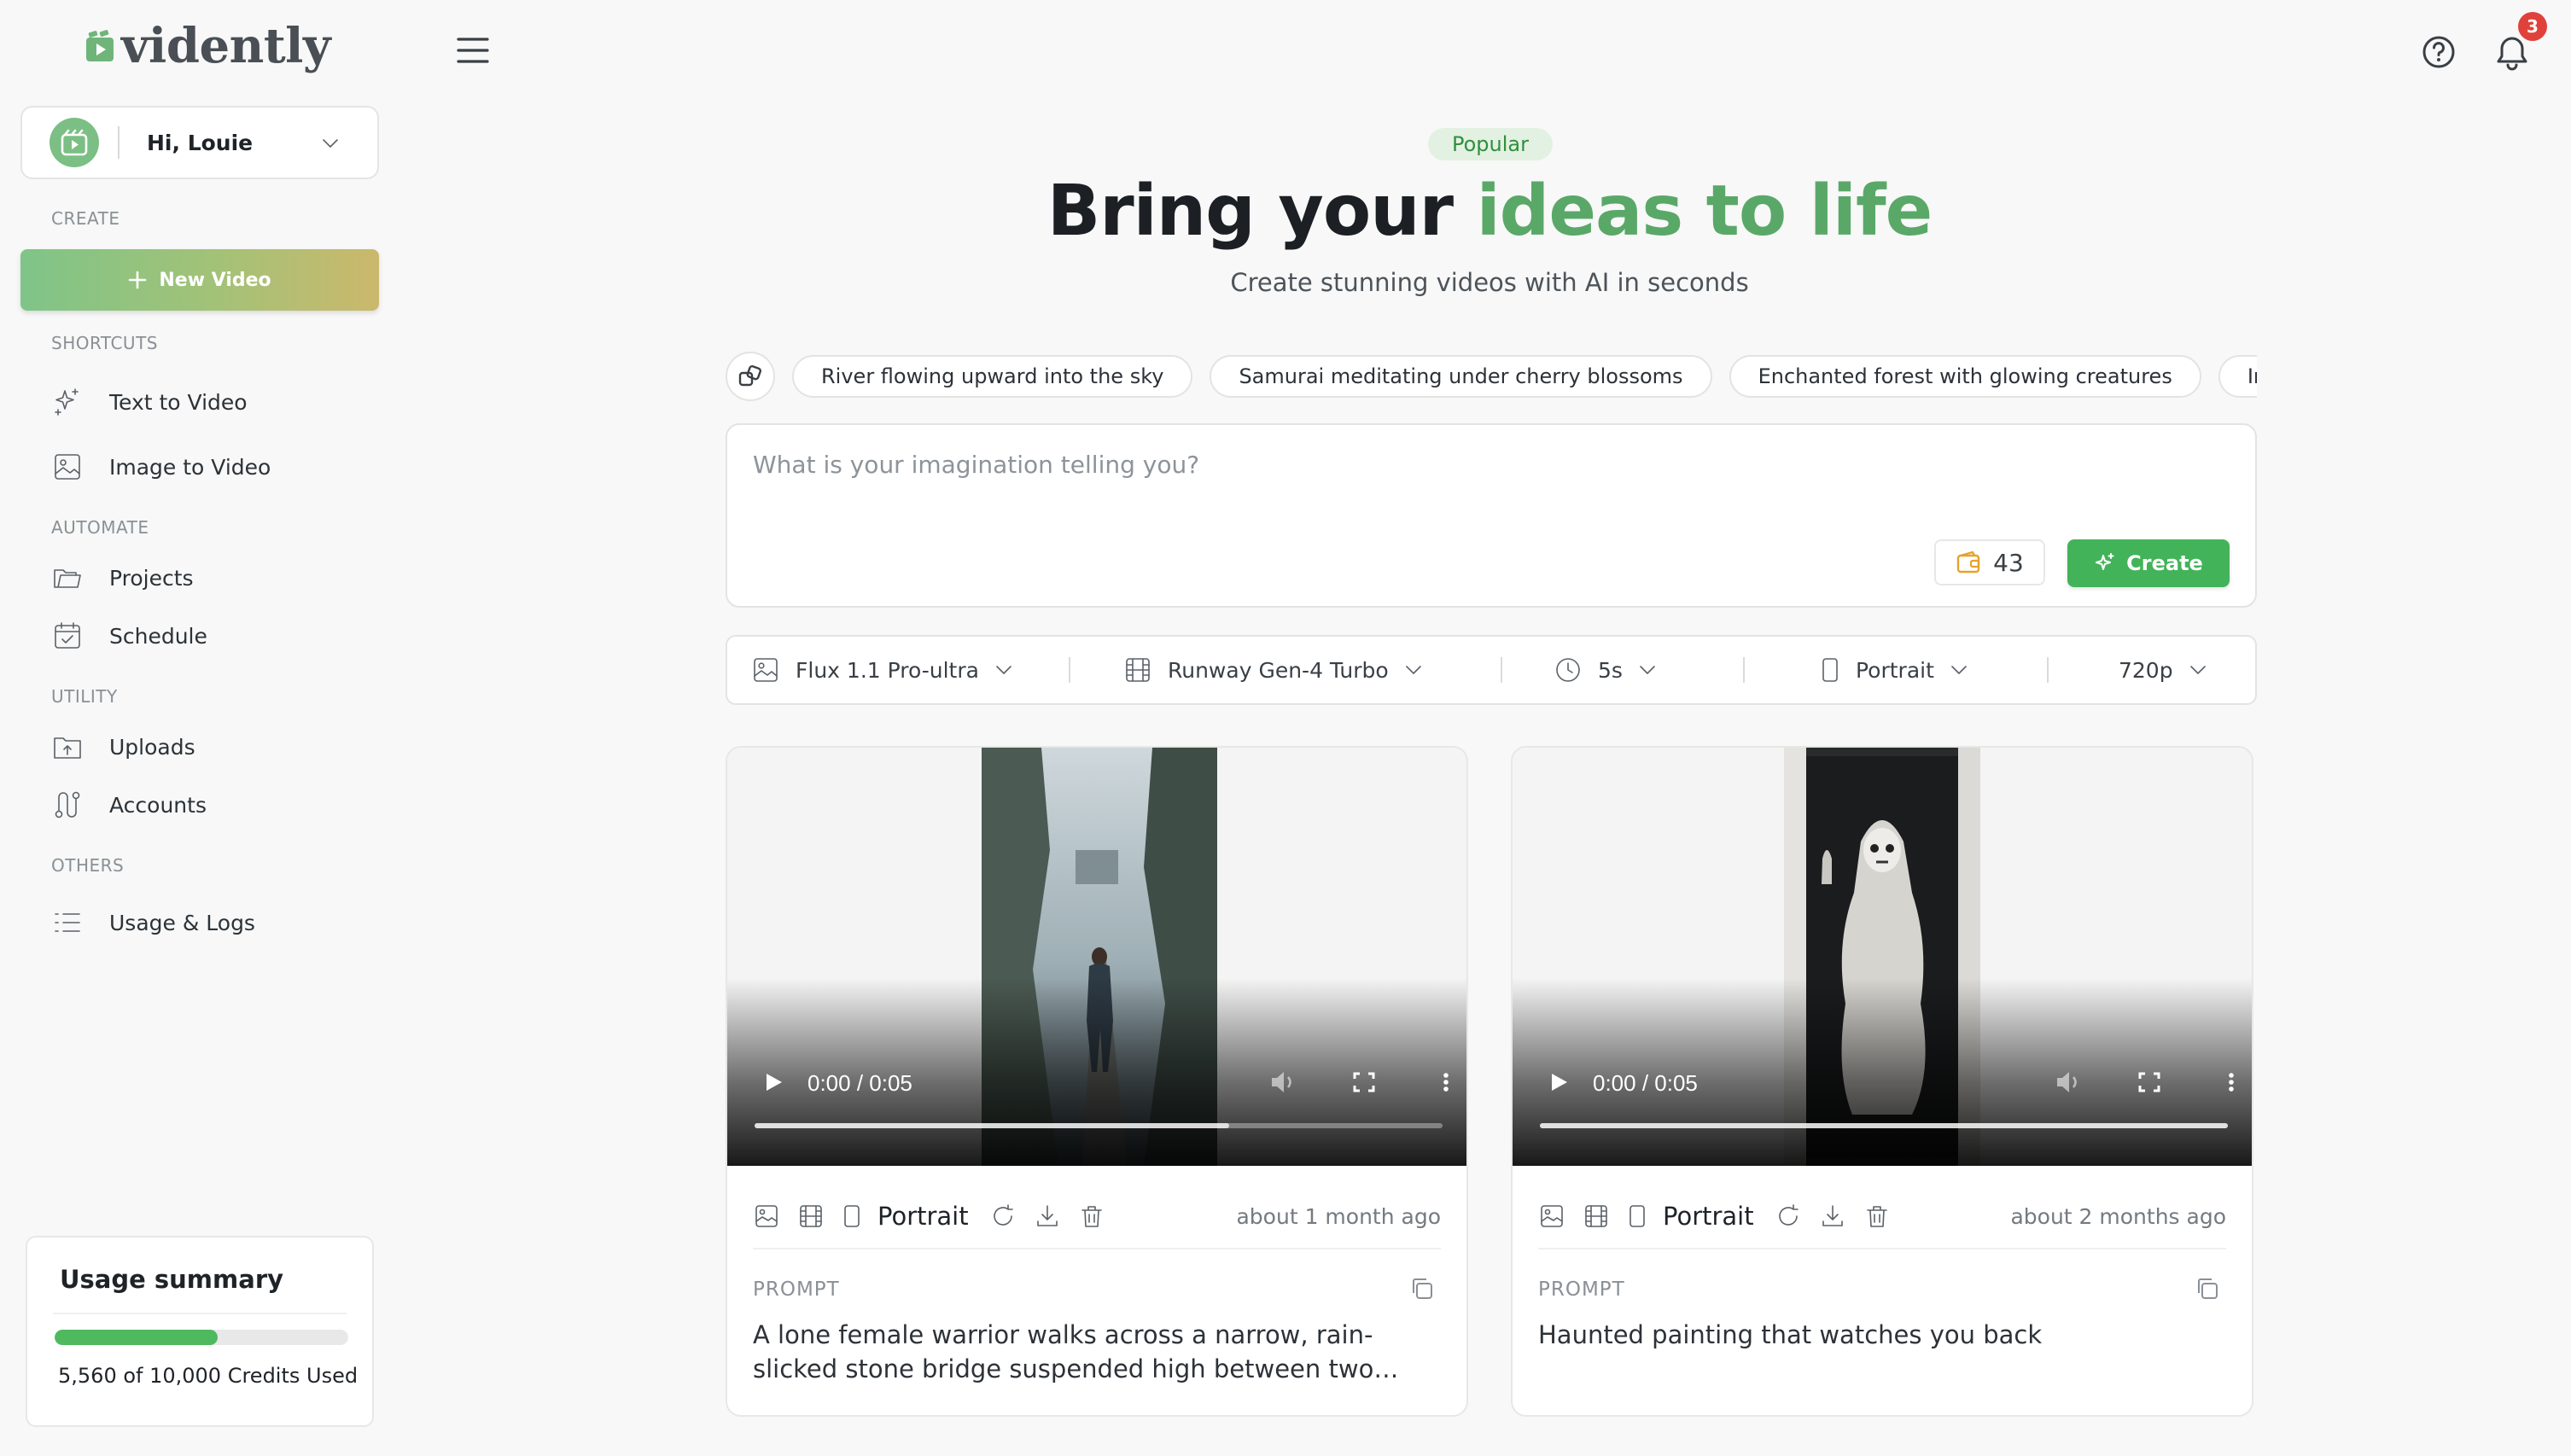  I want to click on duration-select: 5s, so click(1606, 670).